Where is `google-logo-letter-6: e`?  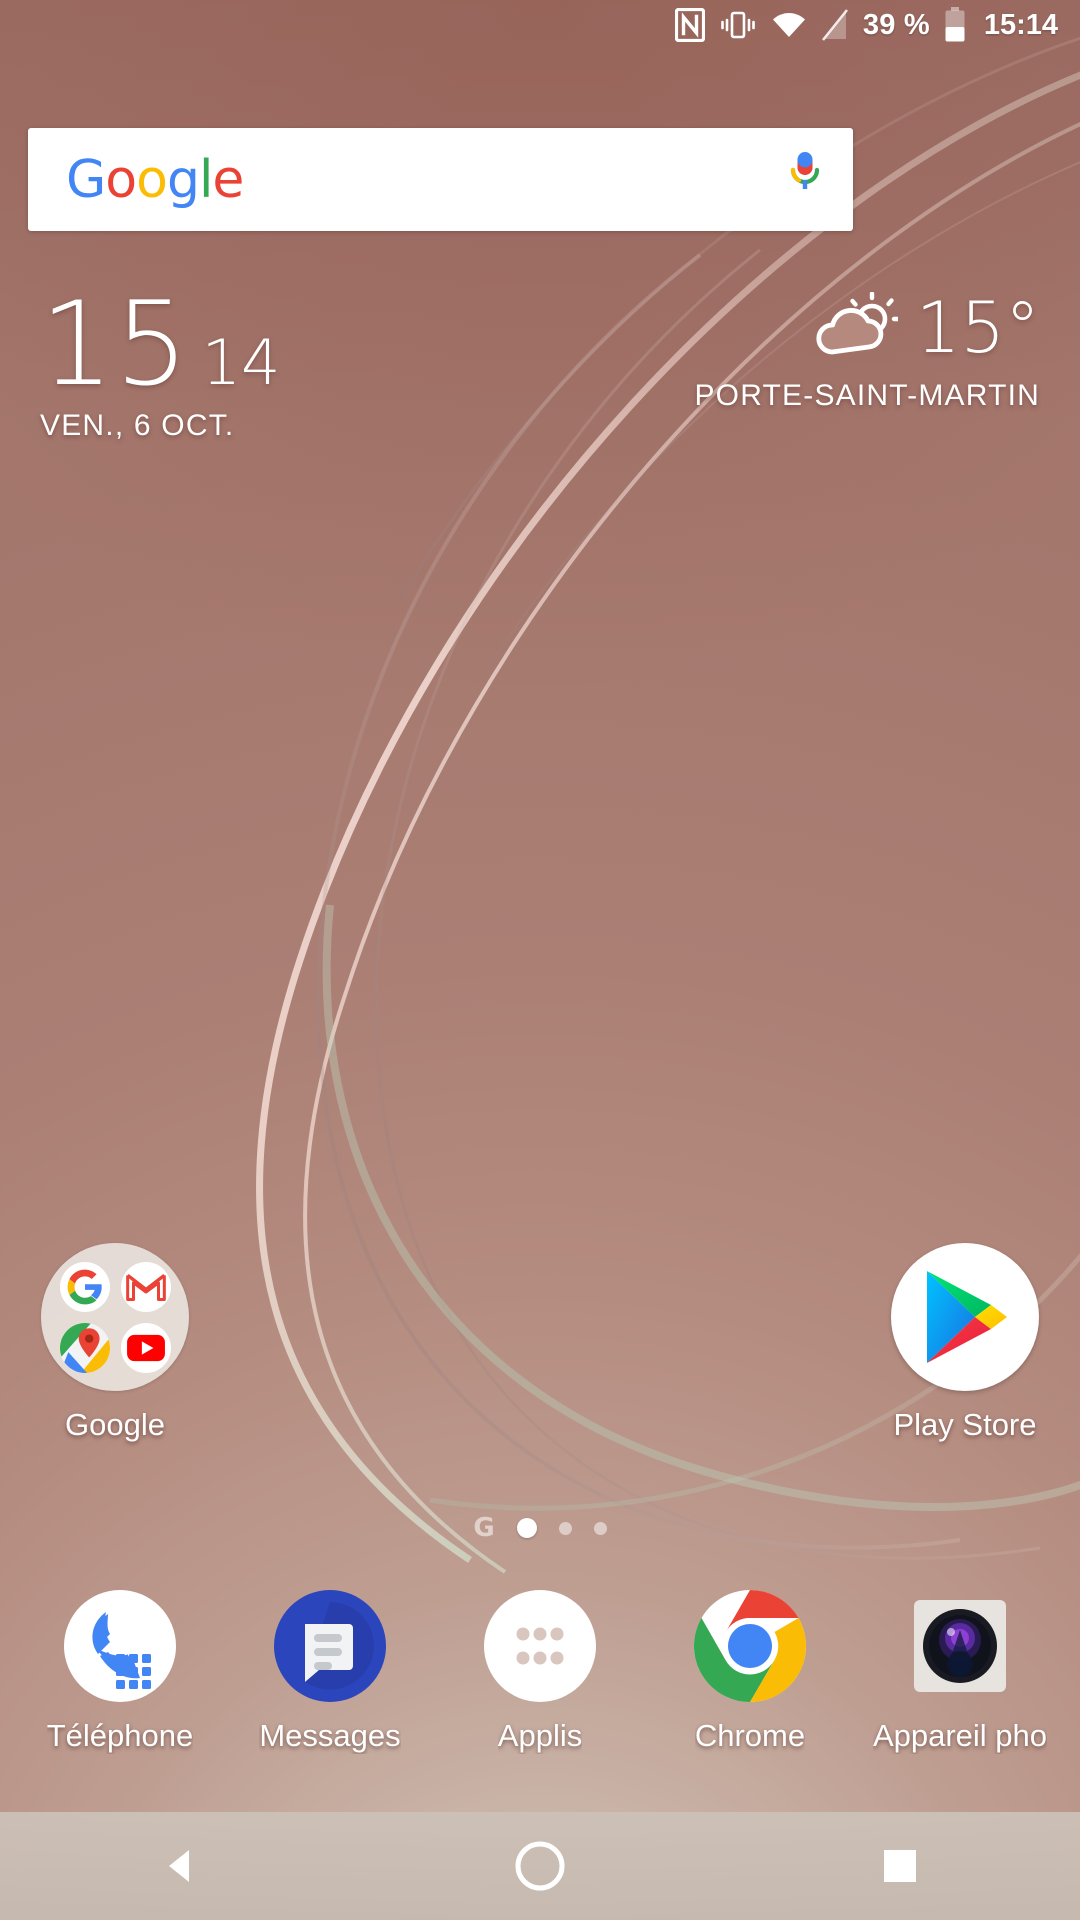
google-logo-letter-6: e is located at coordinates (228, 179).